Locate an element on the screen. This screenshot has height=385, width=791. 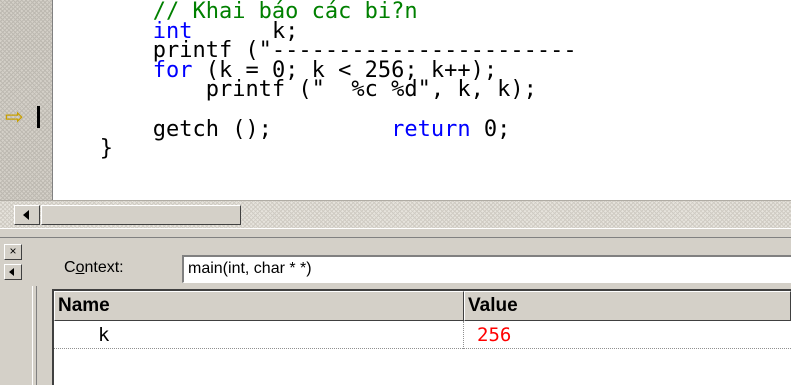
text-caret is located at coordinates (38, 117).